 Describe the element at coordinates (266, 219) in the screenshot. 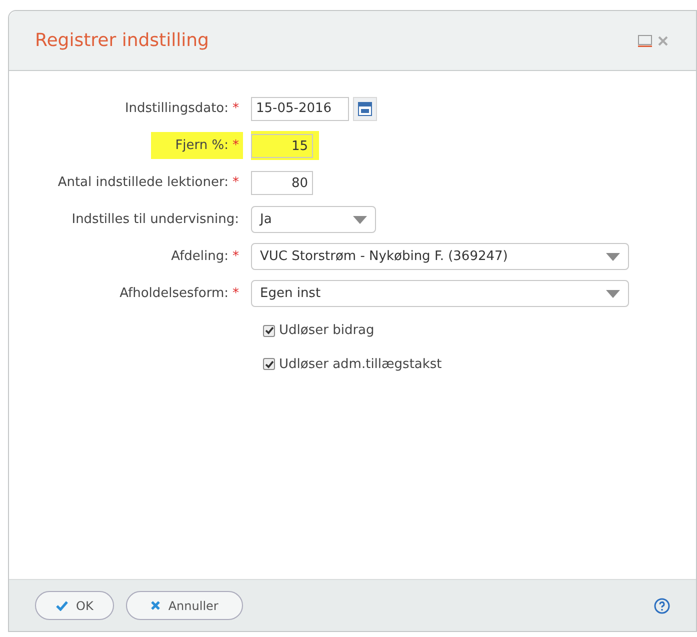

I see `select-value: Ja` at that location.